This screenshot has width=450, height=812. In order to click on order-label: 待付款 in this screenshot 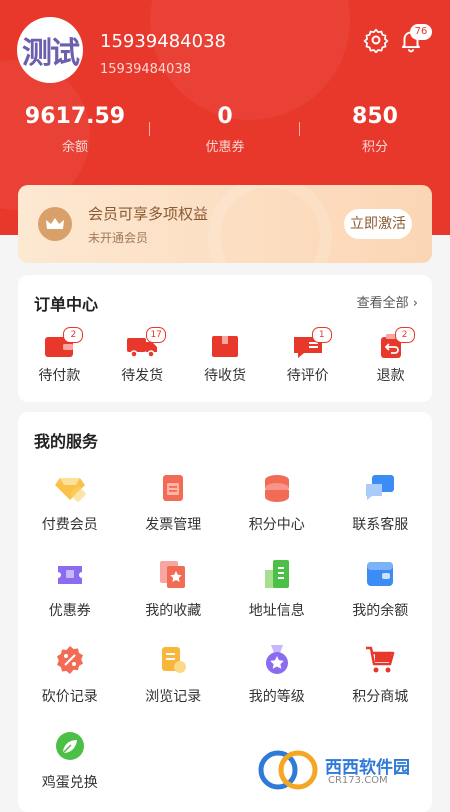, I will do `click(59, 376)`.